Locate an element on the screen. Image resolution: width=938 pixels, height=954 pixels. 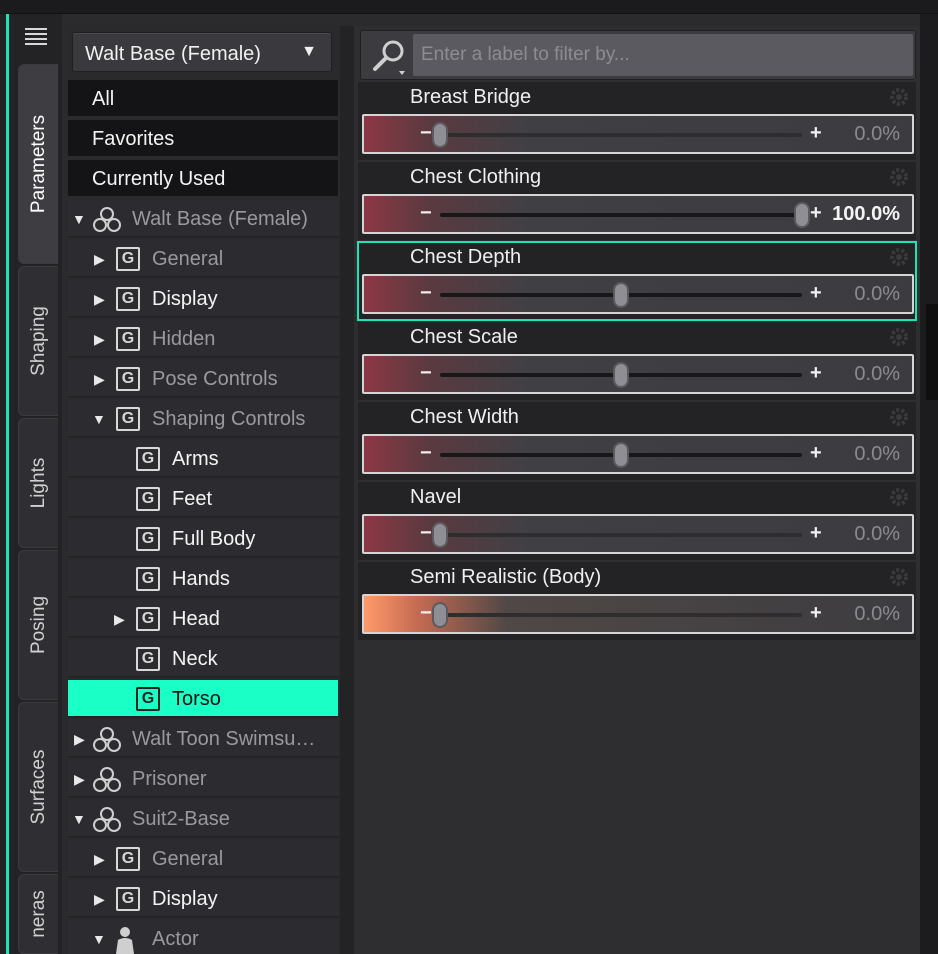
search-icon is located at coordinates (389, 57).